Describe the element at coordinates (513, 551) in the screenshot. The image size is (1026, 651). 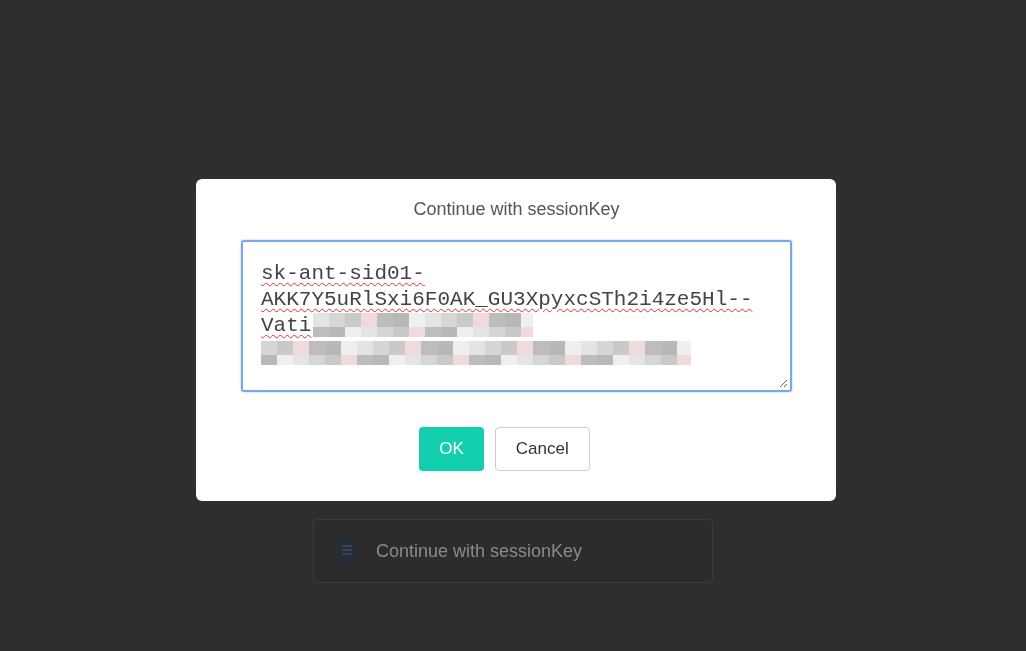
I see `continue-button: Continue with sessionKey` at that location.